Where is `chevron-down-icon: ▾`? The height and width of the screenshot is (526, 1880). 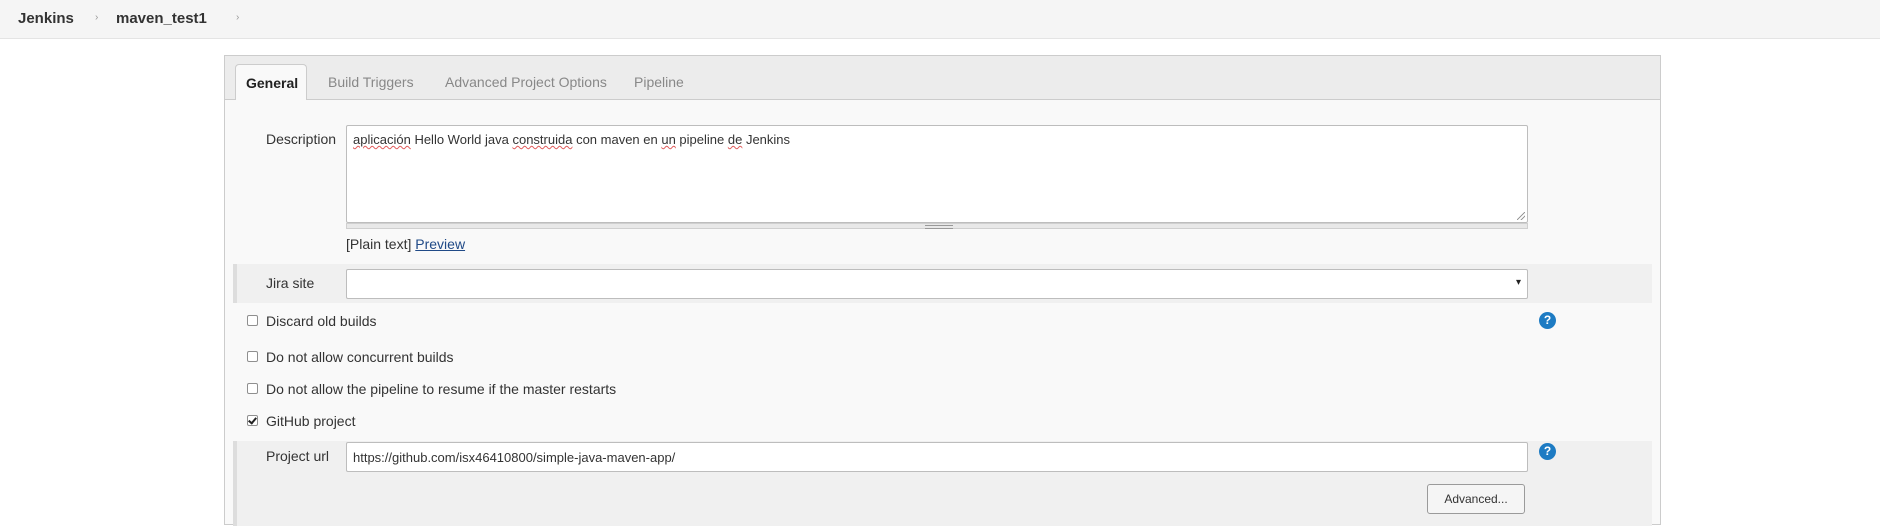
chevron-down-icon: ▾ is located at coordinates (1518, 282).